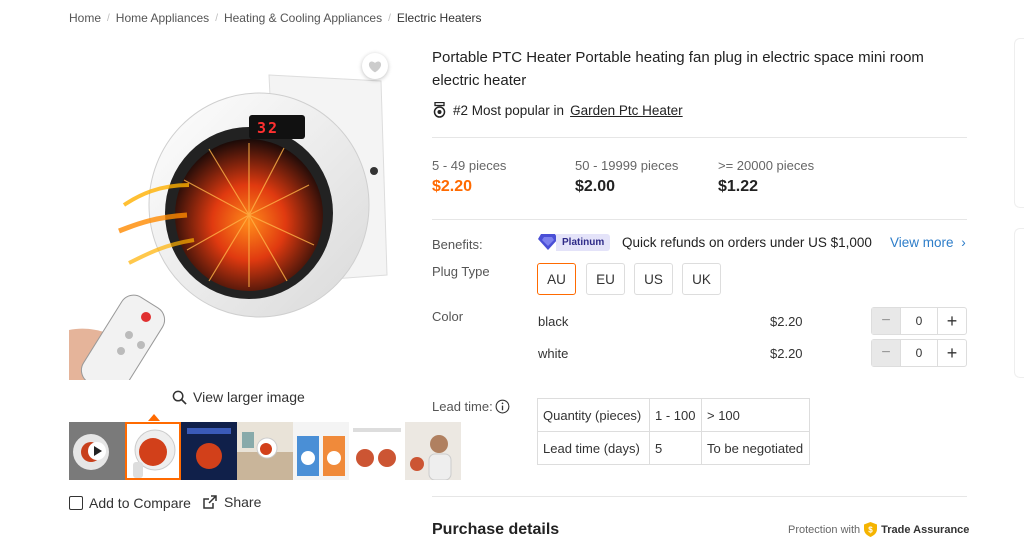  I want to click on color-option-white: white, so click(553, 353).